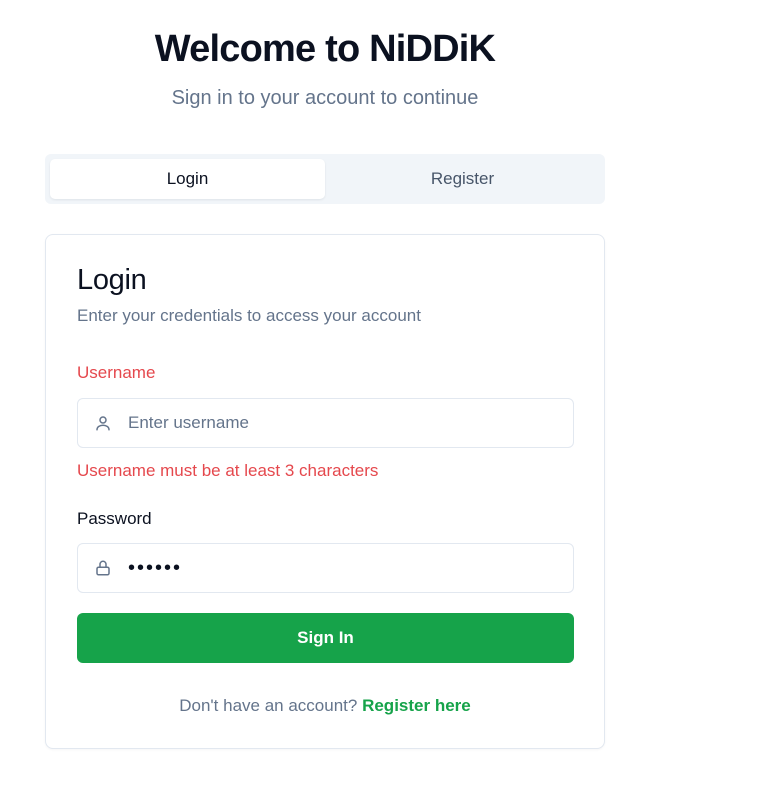  What do you see at coordinates (114, 518) in the screenshot?
I see `password-label: Password` at bounding box center [114, 518].